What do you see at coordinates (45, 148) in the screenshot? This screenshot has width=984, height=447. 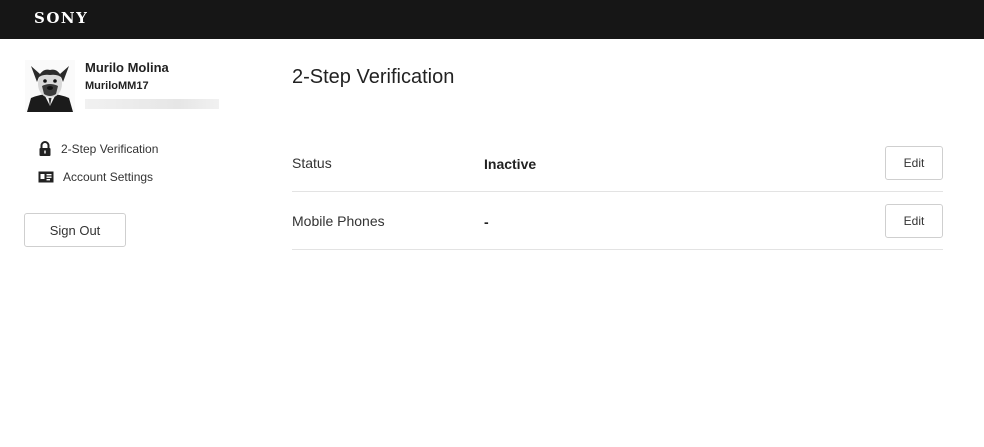 I see `lock-icon` at bounding box center [45, 148].